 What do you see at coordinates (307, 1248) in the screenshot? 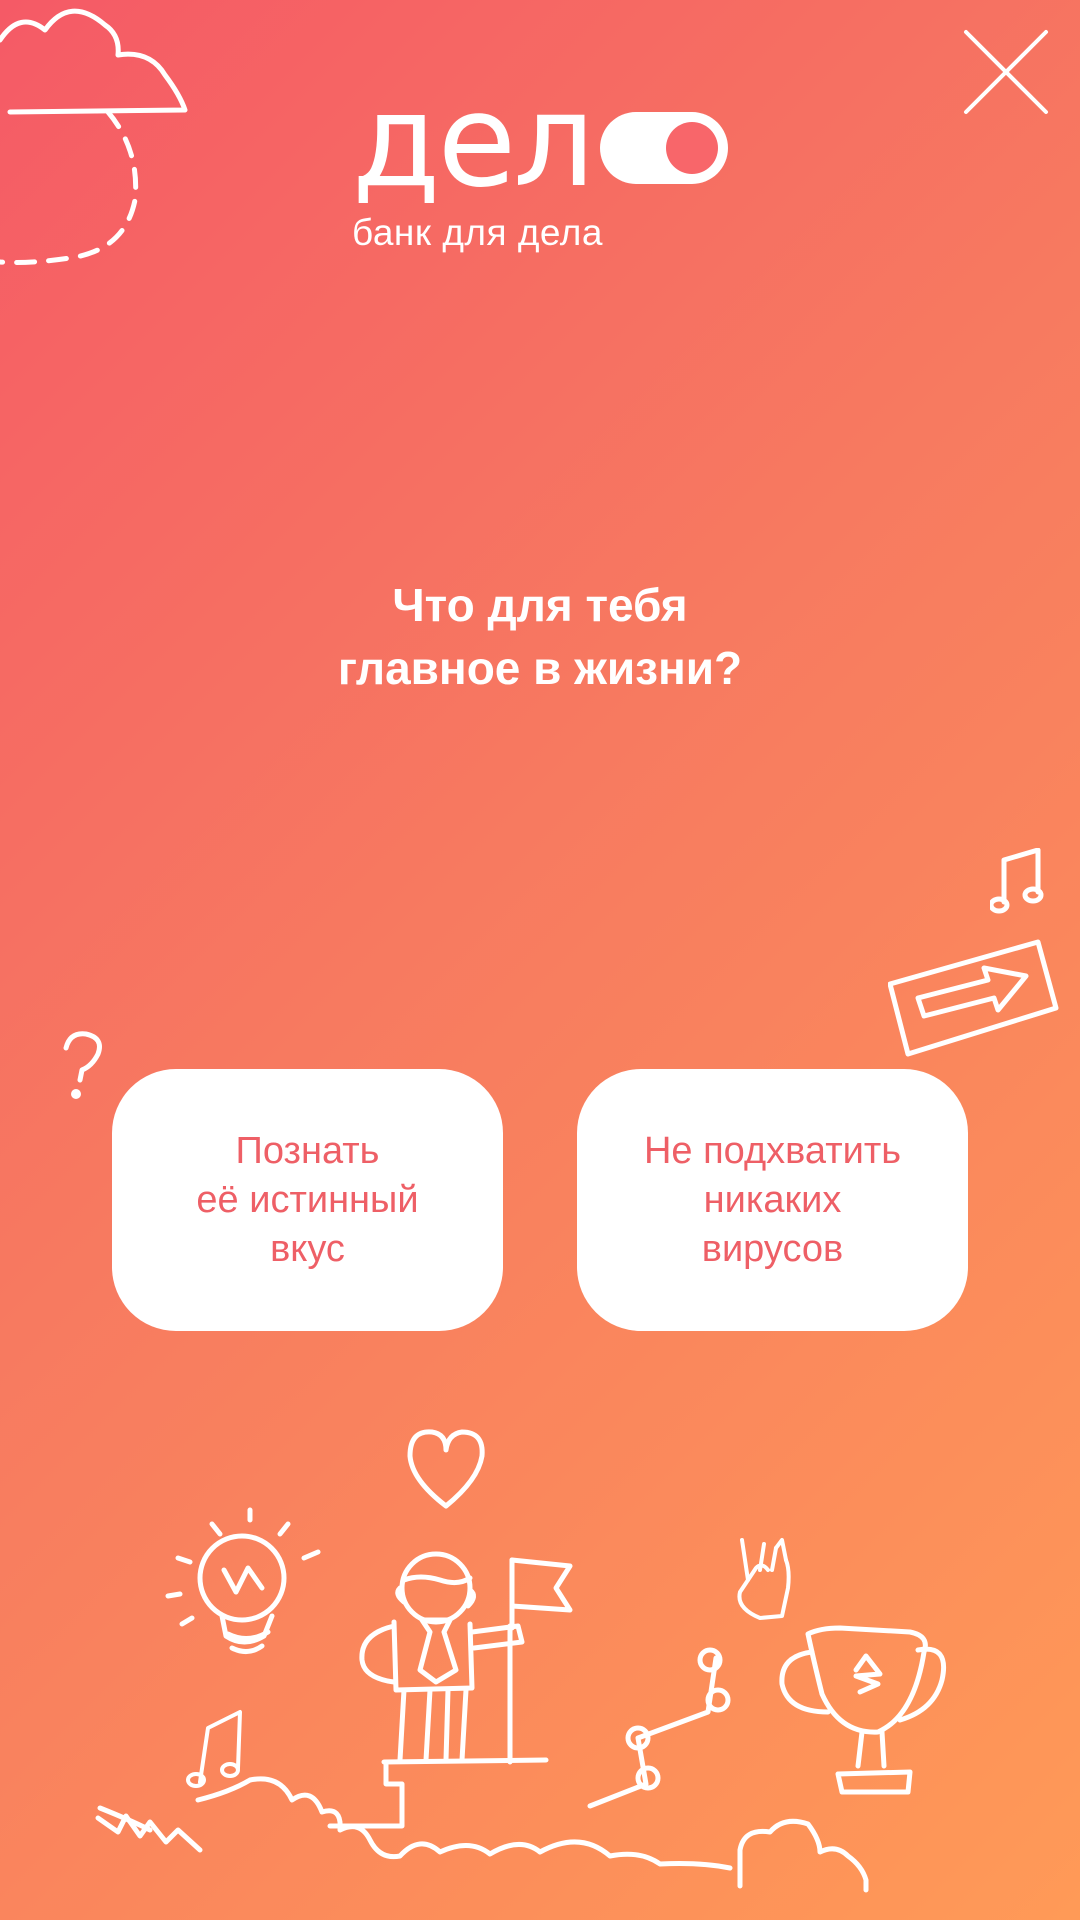
I see `answer-1-line-3: вкус` at bounding box center [307, 1248].